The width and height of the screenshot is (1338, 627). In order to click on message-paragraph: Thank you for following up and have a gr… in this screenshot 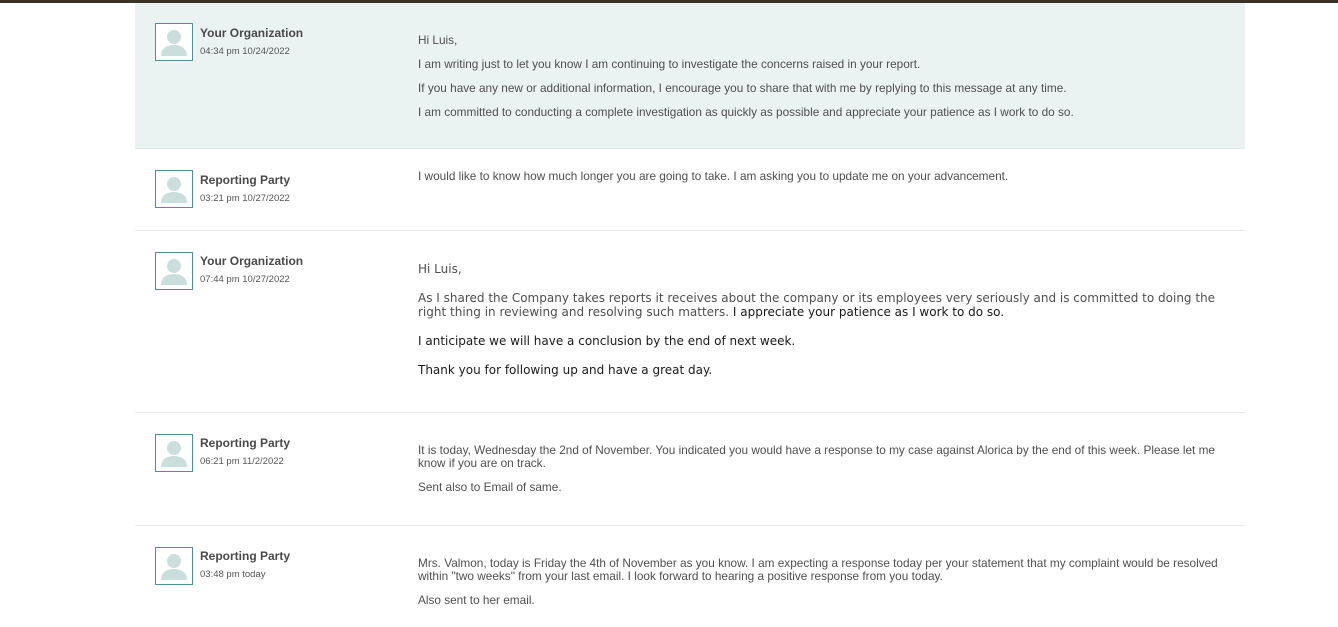, I will do `click(565, 370)`.